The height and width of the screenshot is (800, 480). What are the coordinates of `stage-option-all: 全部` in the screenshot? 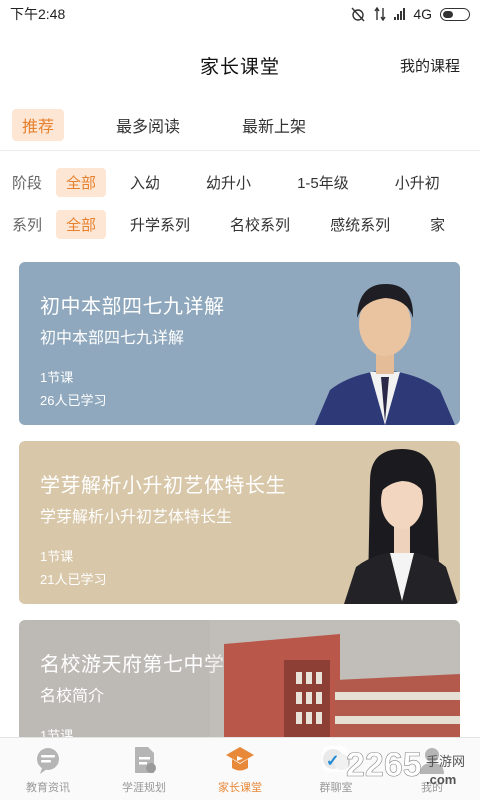 It's located at (81, 182).